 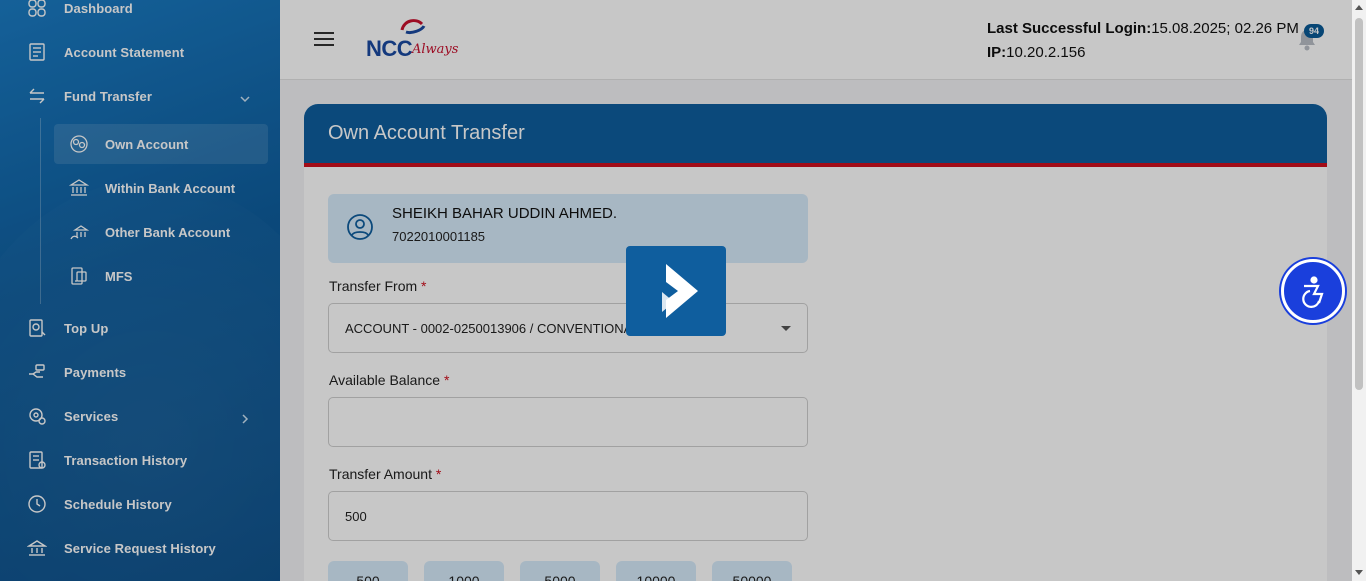 I want to click on loading-spinner, so click(x=676, y=291).